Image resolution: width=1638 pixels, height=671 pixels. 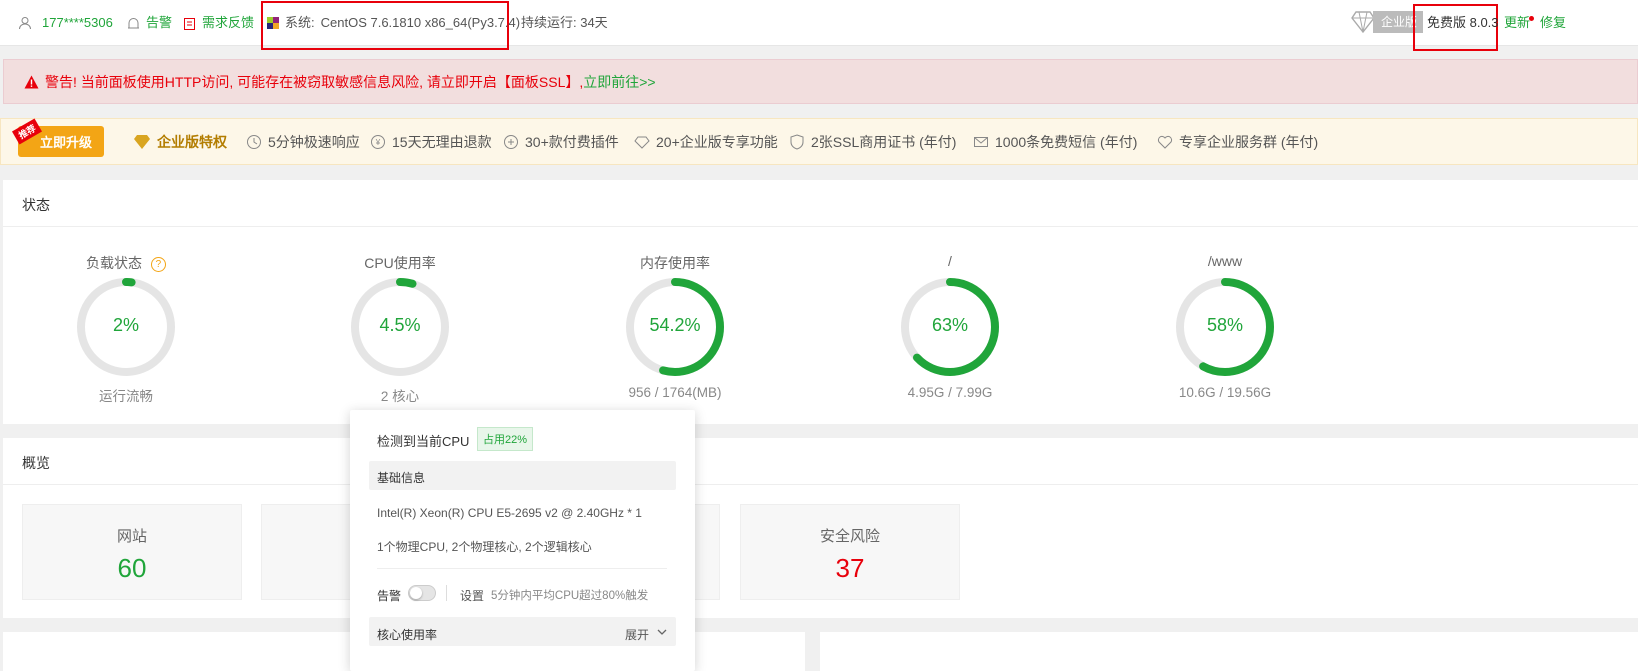 What do you see at coordinates (446, 593) in the screenshot?
I see `popup-separator` at bounding box center [446, 593].